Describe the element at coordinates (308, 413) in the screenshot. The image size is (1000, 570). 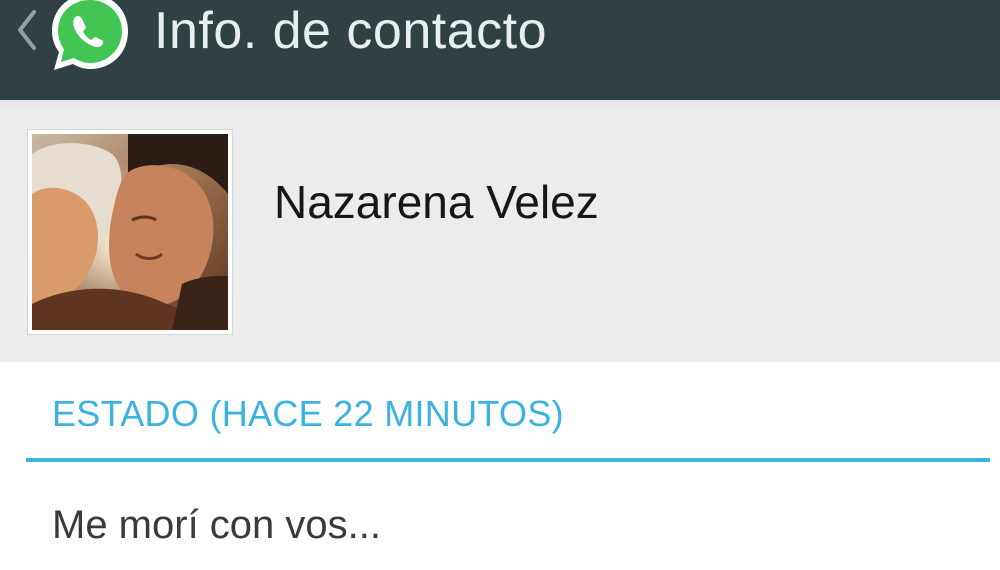
I see `status-header: ESTADO (HACE 22 MINUTOS)` at that location.